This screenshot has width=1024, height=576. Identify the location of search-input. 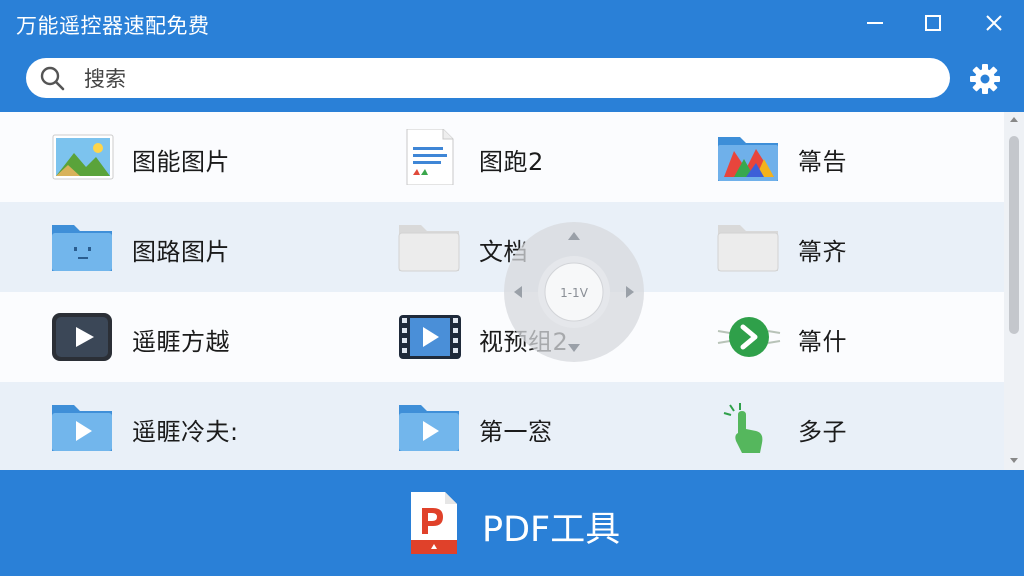
(504, 79).